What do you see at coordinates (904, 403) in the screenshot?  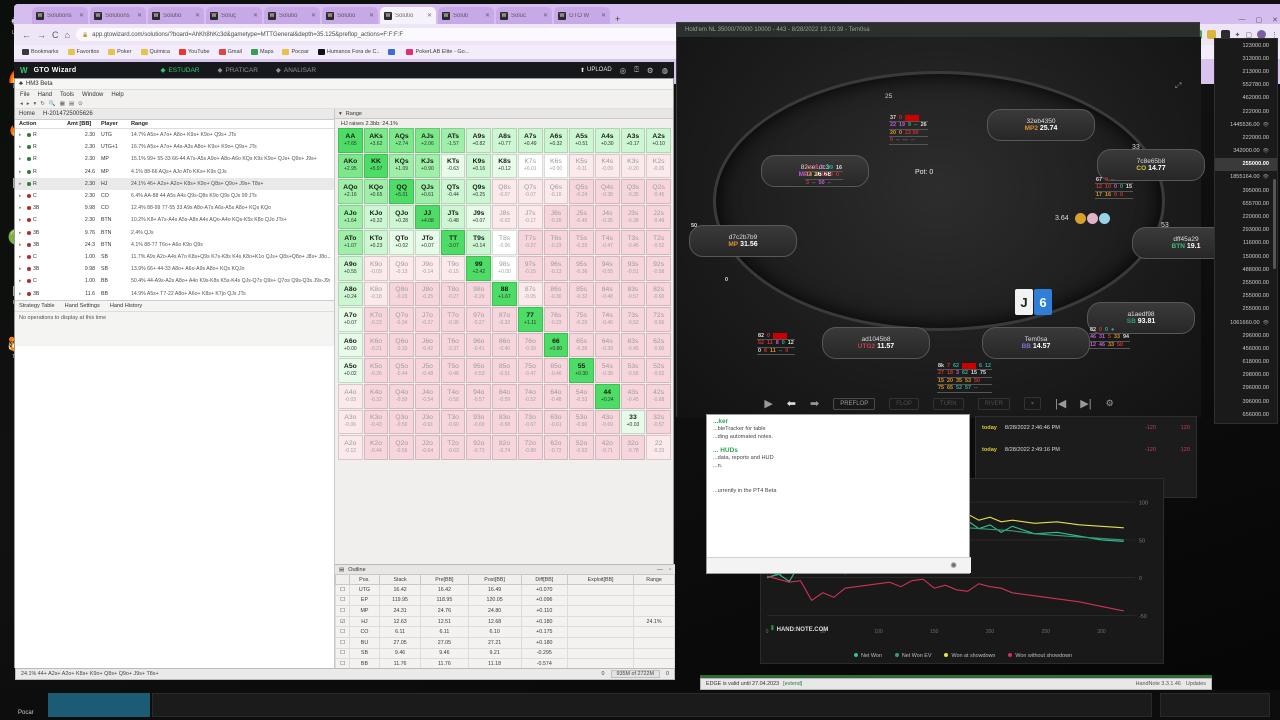 I see `street-flop-button: FLOP` at bounding box center [904, 403].